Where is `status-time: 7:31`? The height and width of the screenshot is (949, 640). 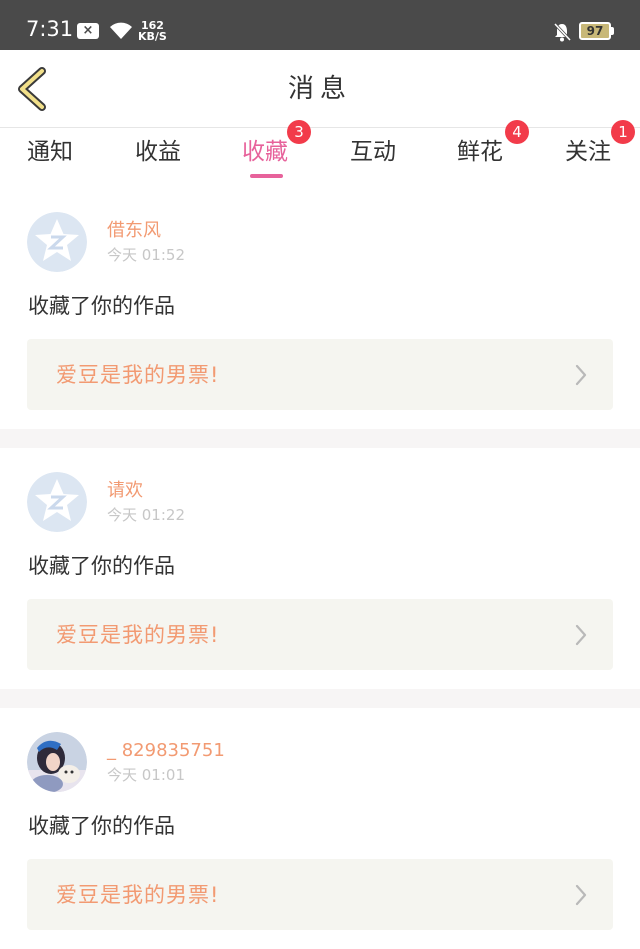
status-time: 7:31 is located at coordinates (50, 29).